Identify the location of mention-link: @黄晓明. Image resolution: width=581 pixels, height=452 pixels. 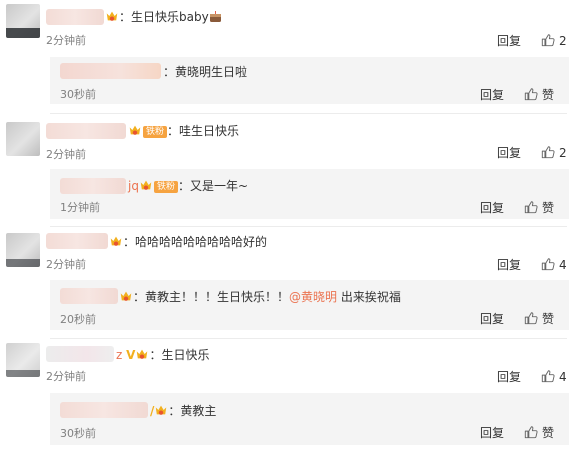
(313, 297).